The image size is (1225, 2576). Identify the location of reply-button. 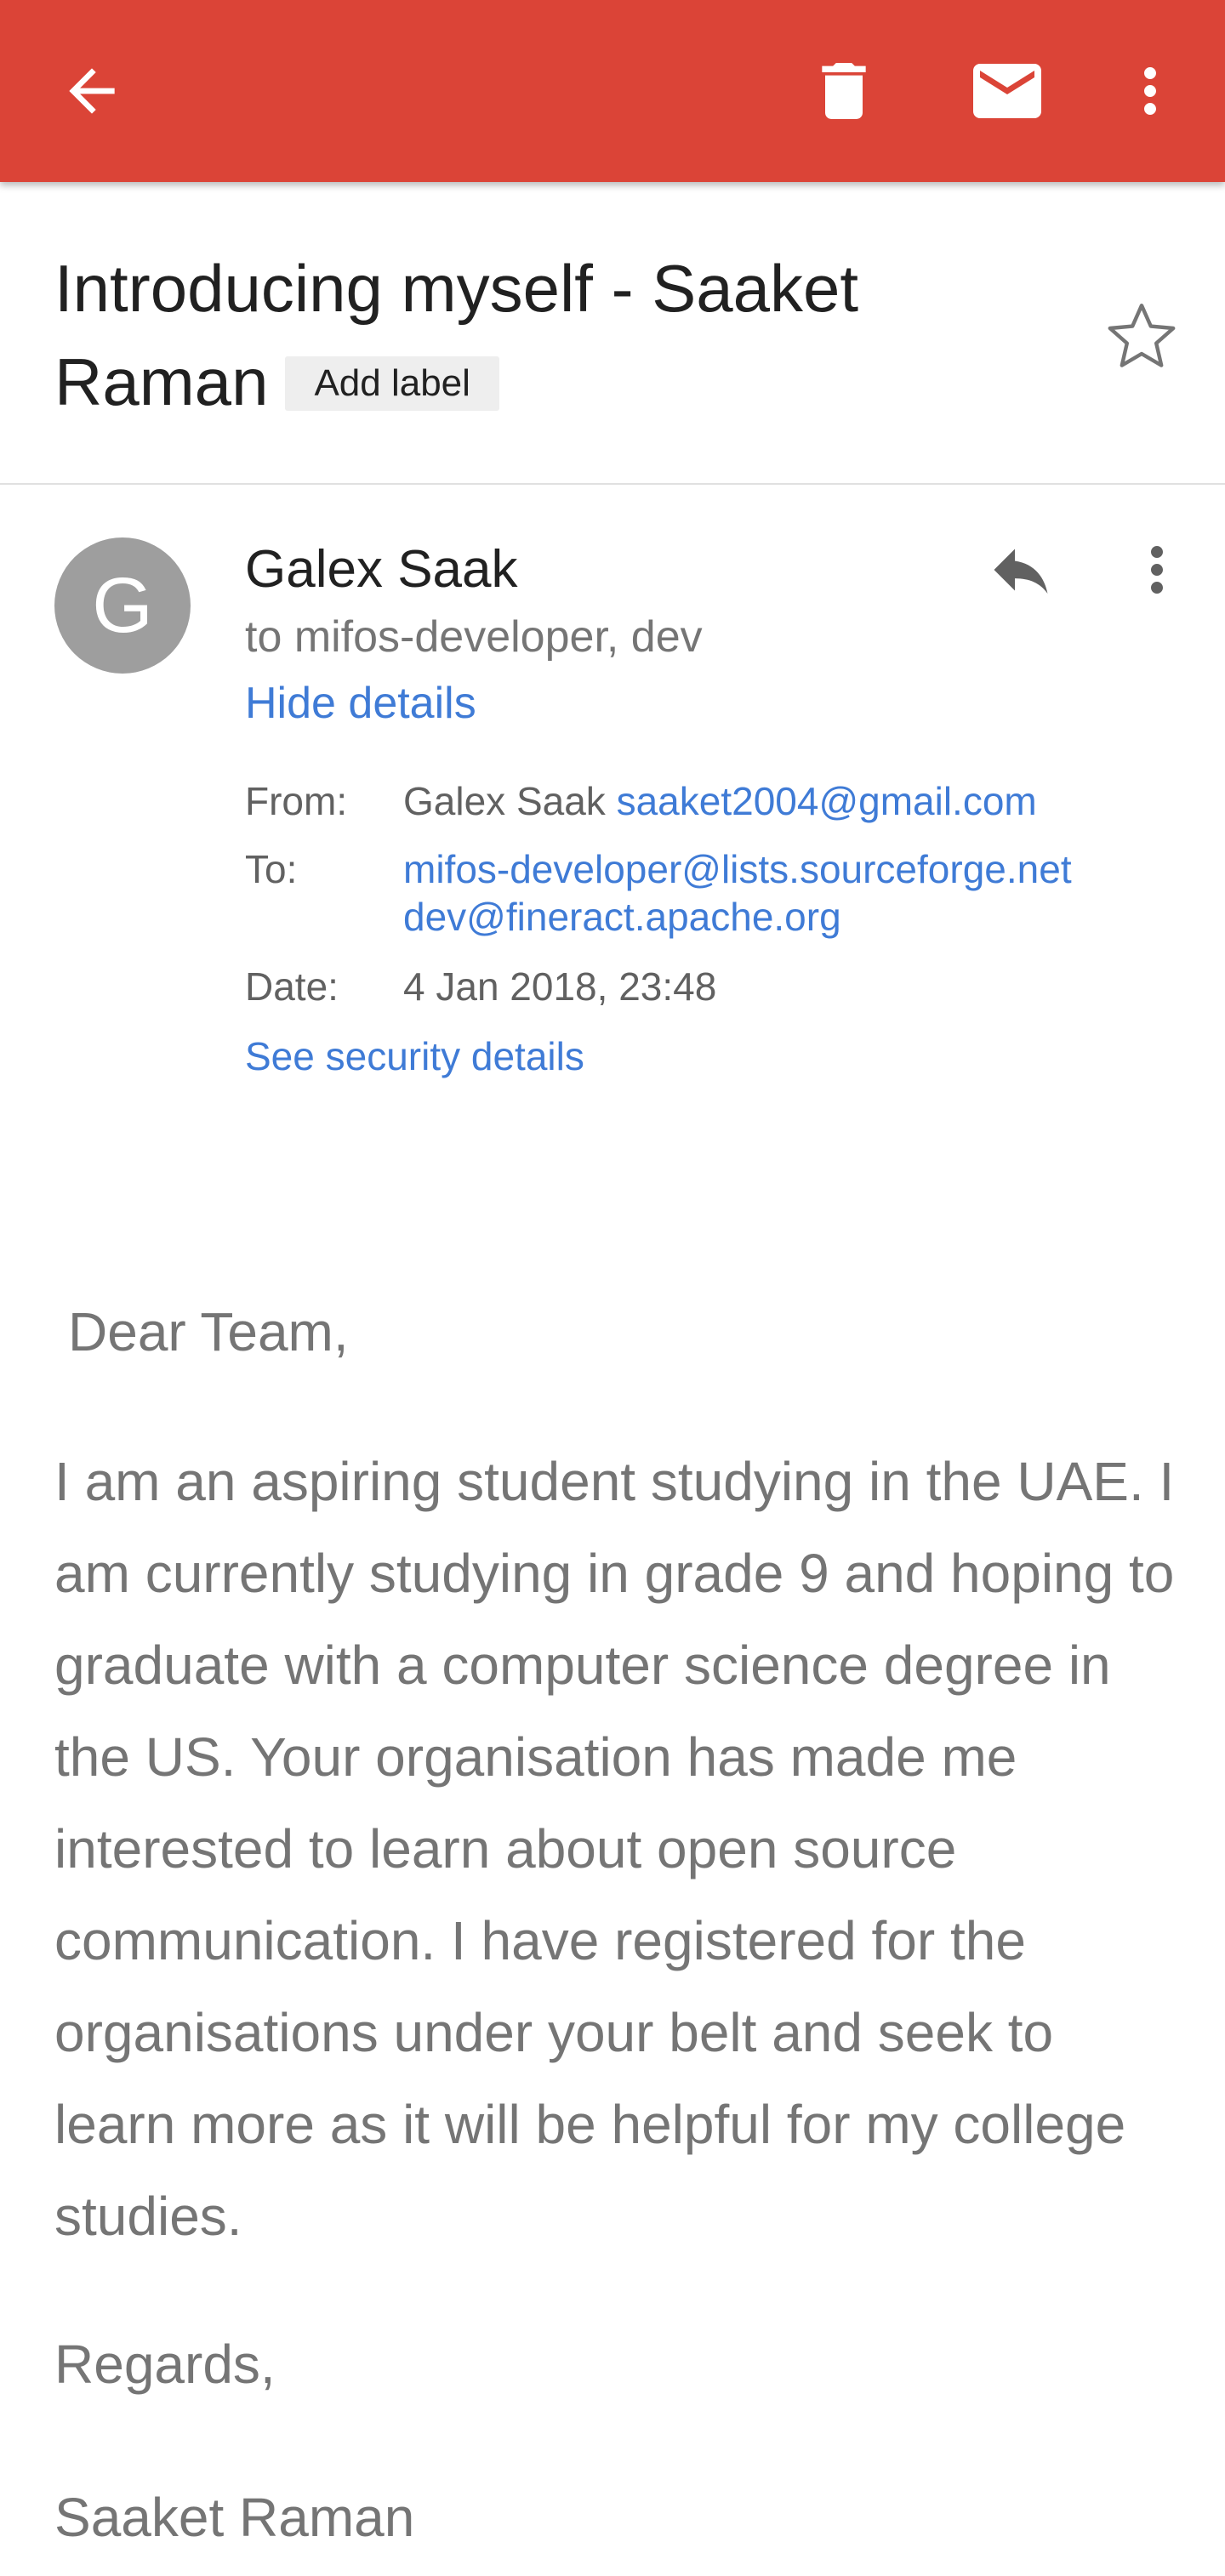
(1021, 569).